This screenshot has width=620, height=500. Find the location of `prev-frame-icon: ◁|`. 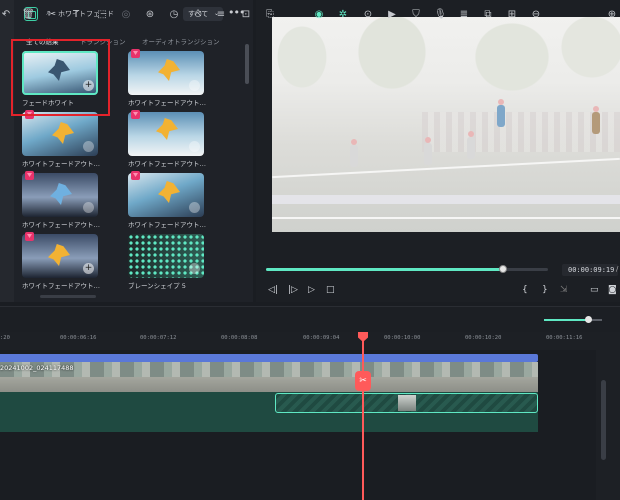

prev-frame-icon: ◁| is located at coordinates (273, 290).